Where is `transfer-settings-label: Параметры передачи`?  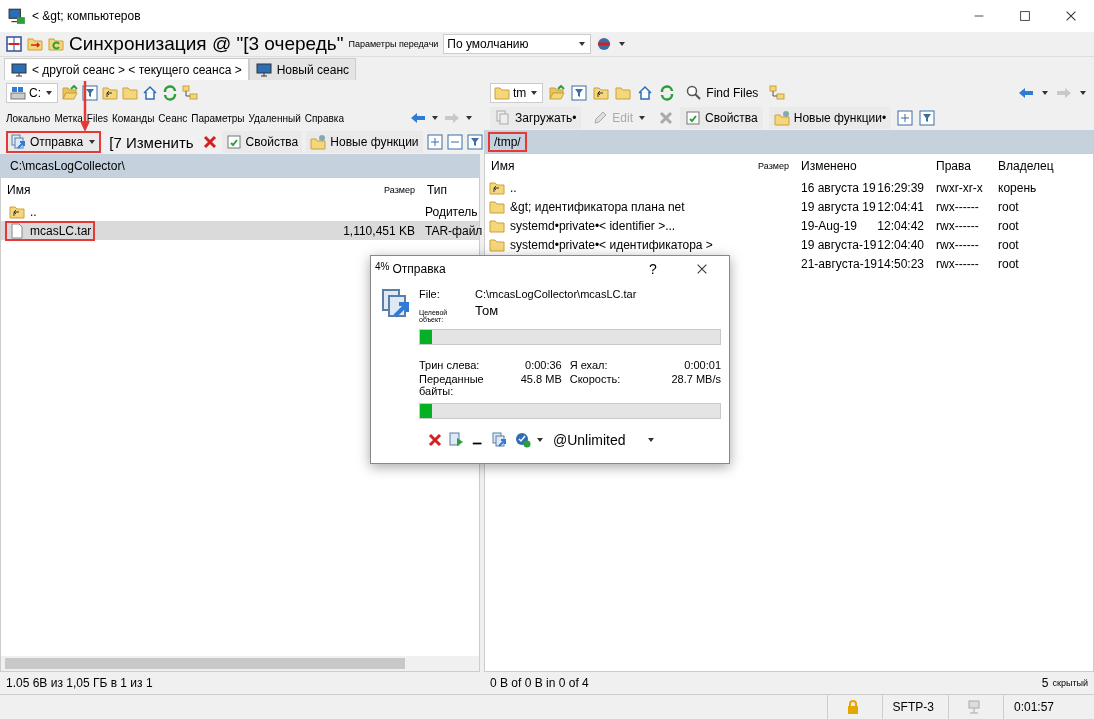 transfer-settings-label: Параметры передачи is located at coordinates (393, 44).